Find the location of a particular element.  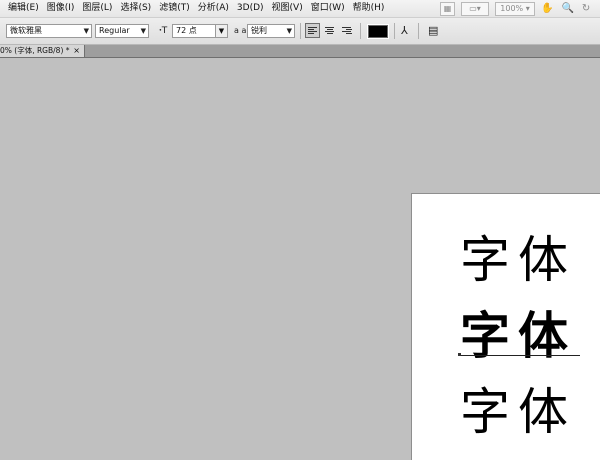

font-style-select: Regular ▼ is located at coordinates (122, 31).